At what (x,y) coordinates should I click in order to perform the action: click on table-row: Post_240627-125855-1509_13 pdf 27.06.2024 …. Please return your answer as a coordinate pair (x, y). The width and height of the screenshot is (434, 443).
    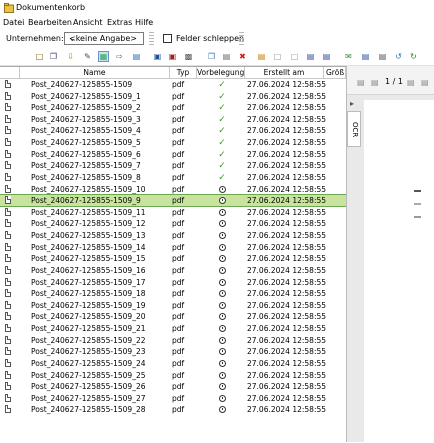
    Looking at the image, I should click on (173, 235).